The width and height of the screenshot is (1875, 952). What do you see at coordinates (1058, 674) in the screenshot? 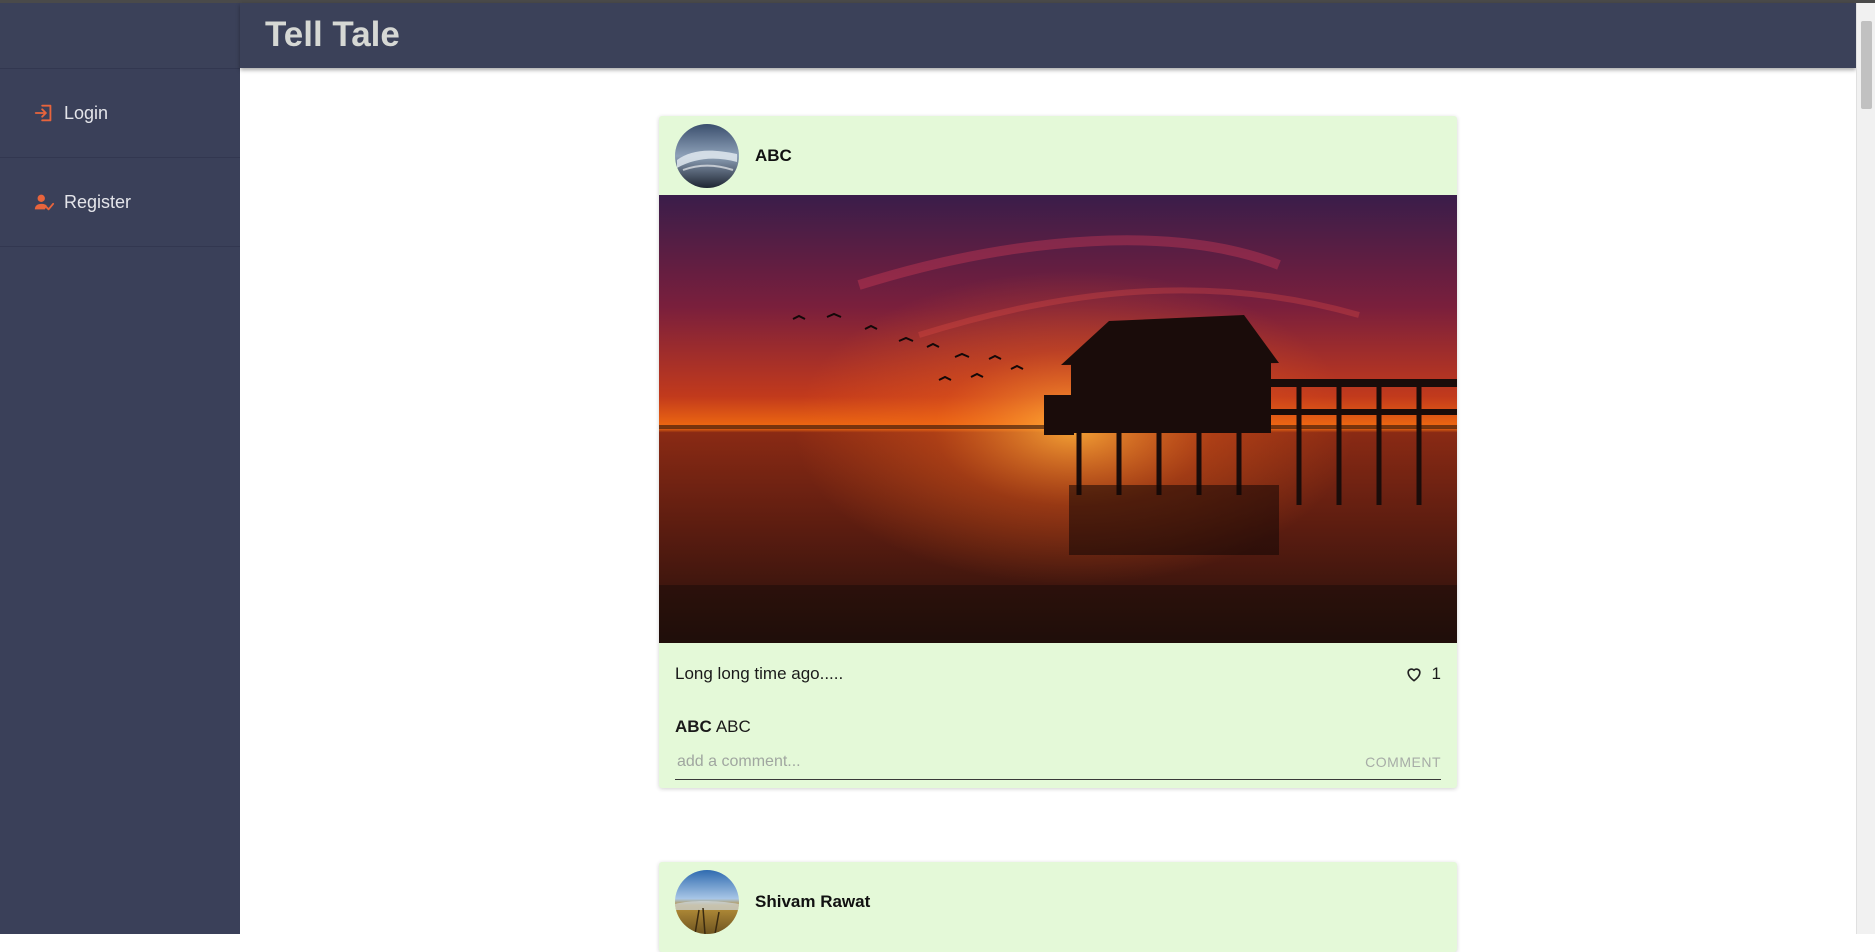
I see `post-caption-row: Long long time ago..... 1` at bounding box center [1058, 674].